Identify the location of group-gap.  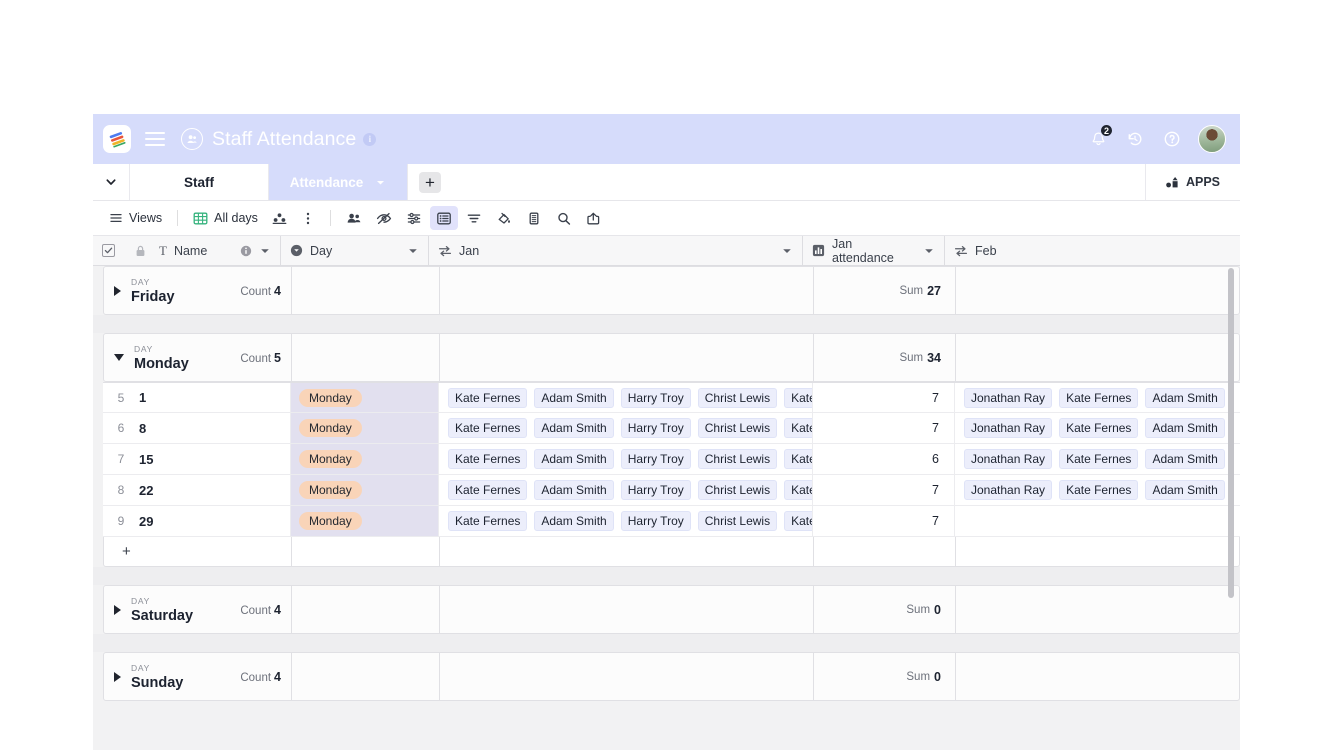
(666, 576).